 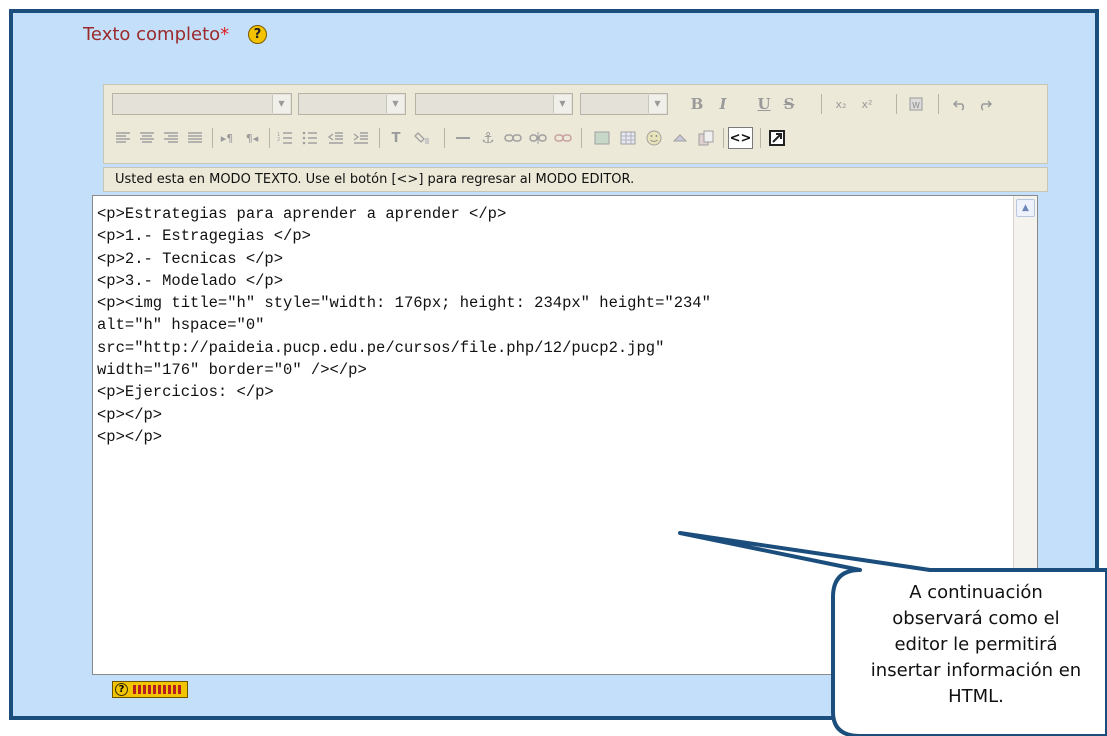 What do you see at coordinates (976, 670) in the screenshot?
I see `callout-line: insertar información en` at bounding box center [976, 670].